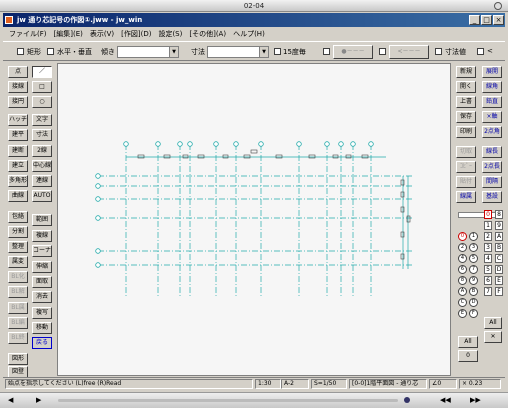  What do you see at coordinates (28, 34) in the screenshot?
I see `menu-file: ファイル(F)` at bounding box center [28, 34].